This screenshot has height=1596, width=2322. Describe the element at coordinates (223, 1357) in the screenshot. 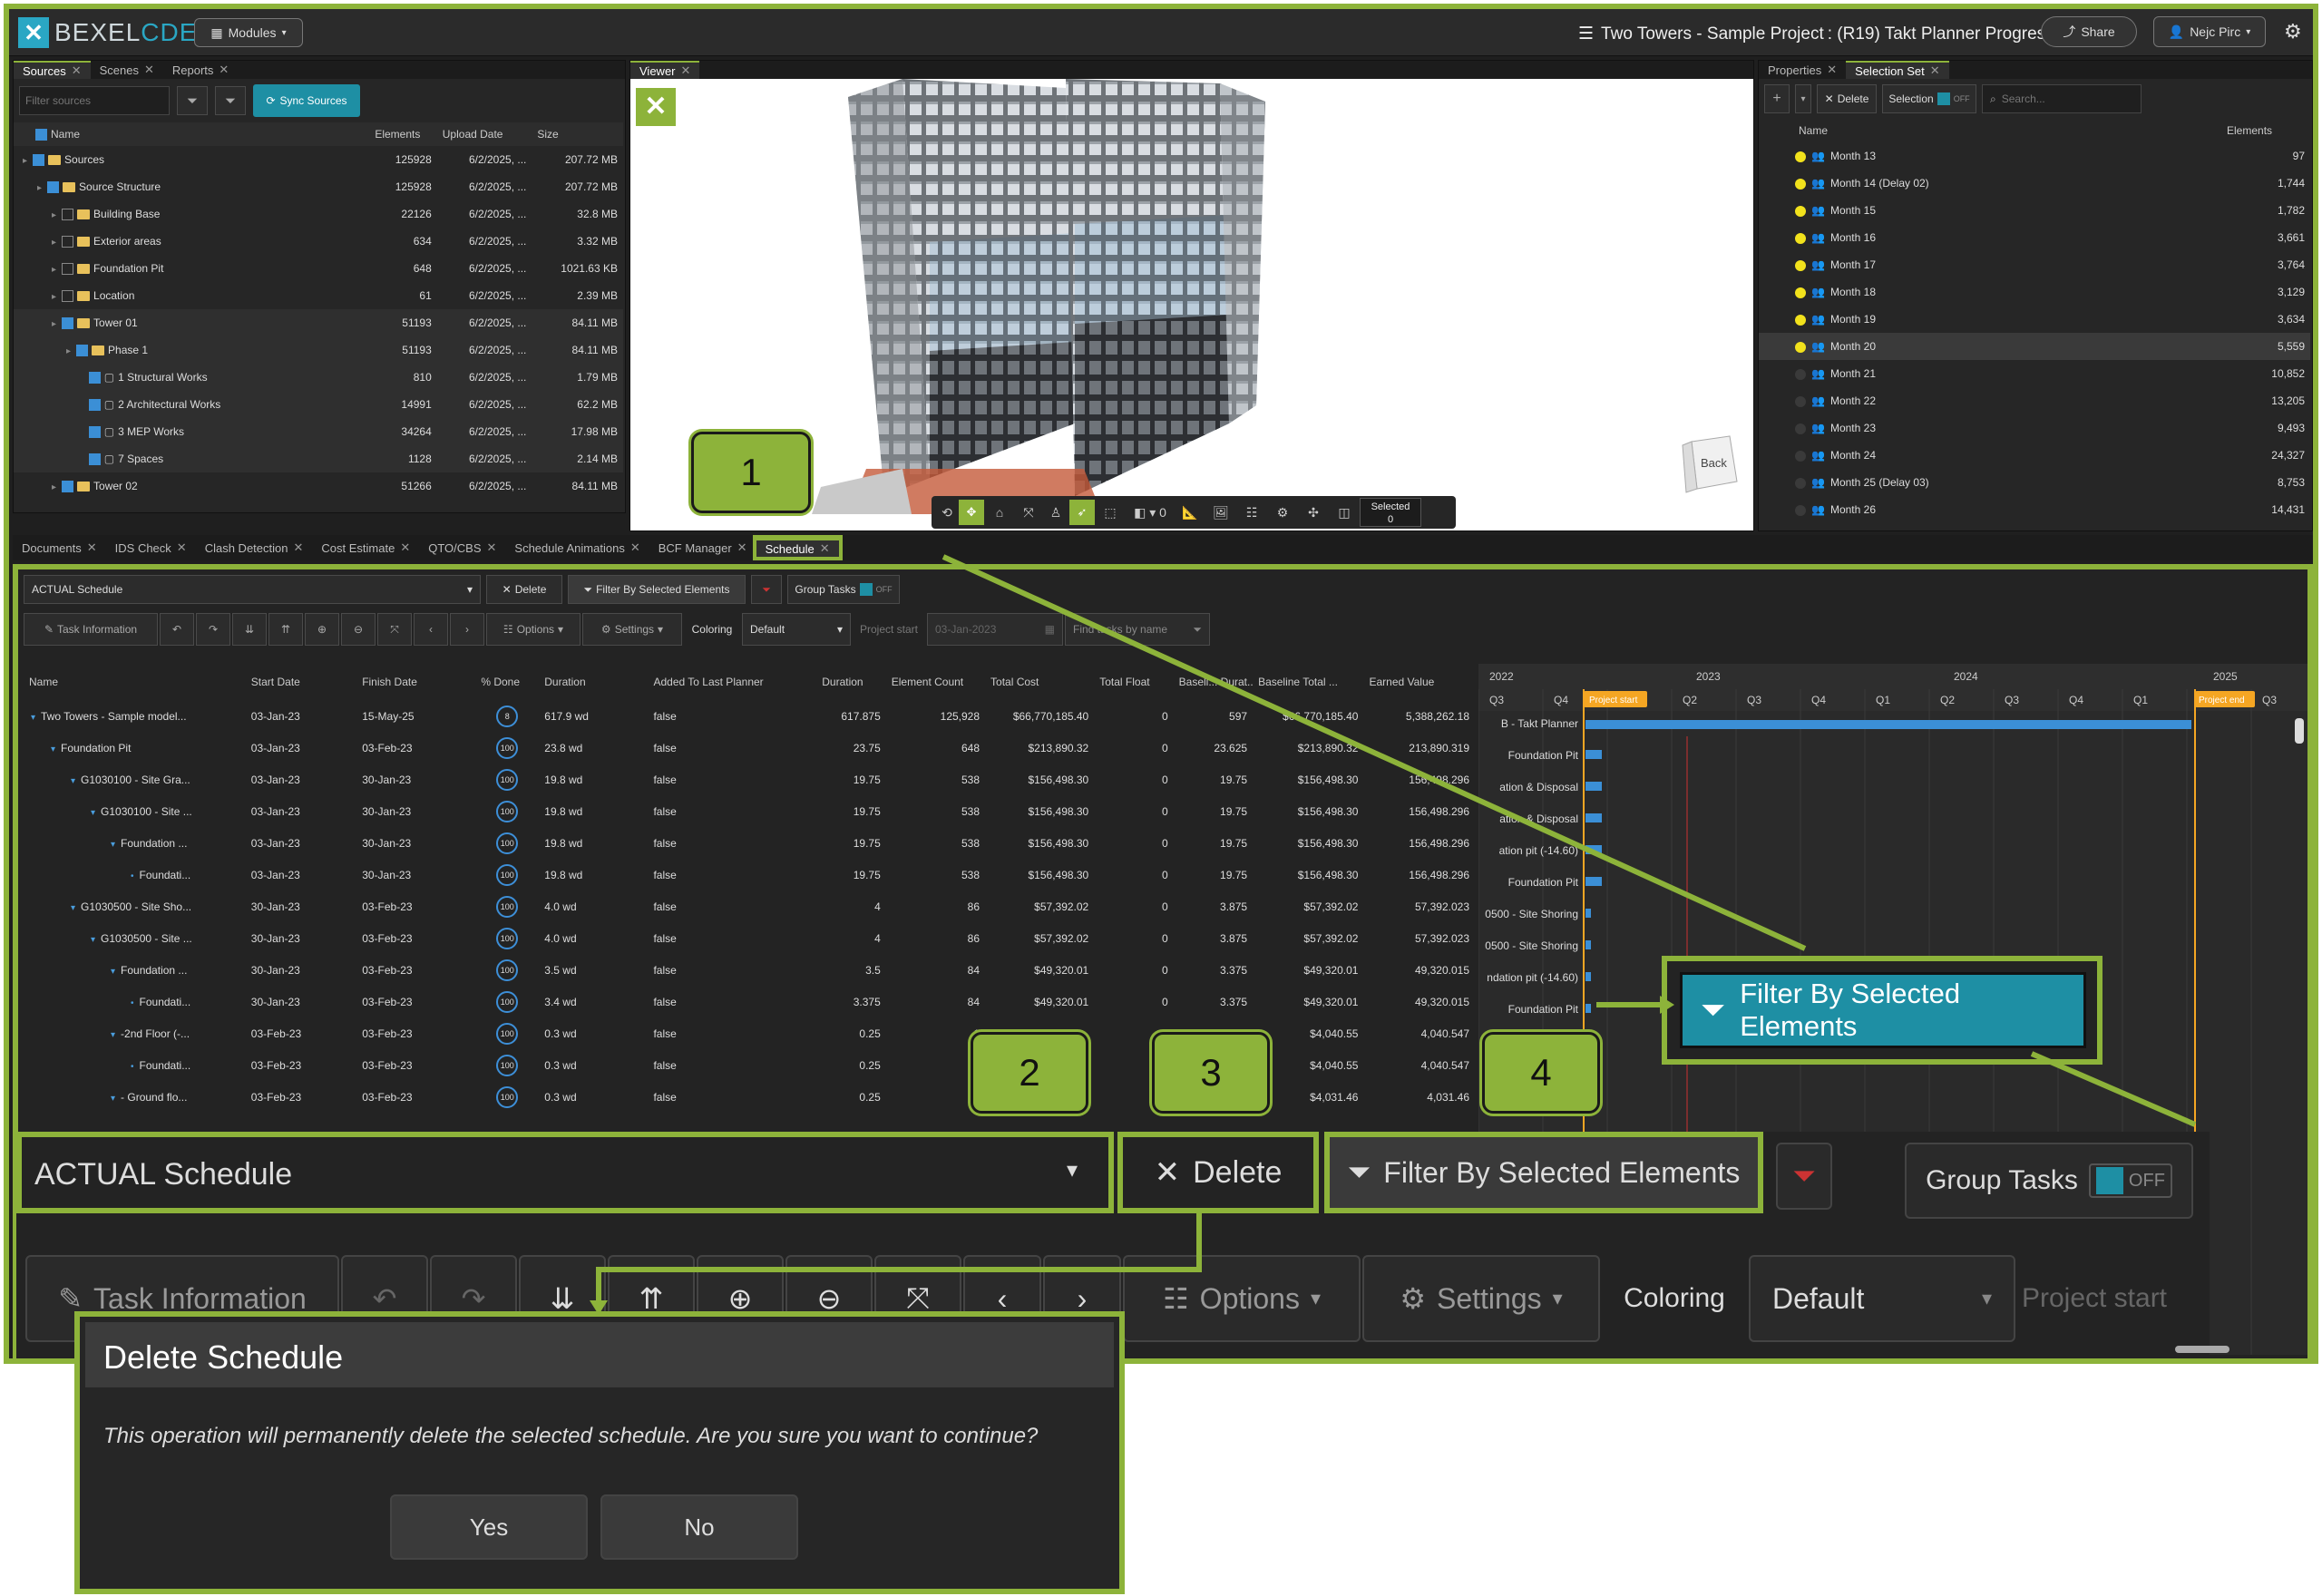

I see `dialog-title: Delete Schedule` at that location.